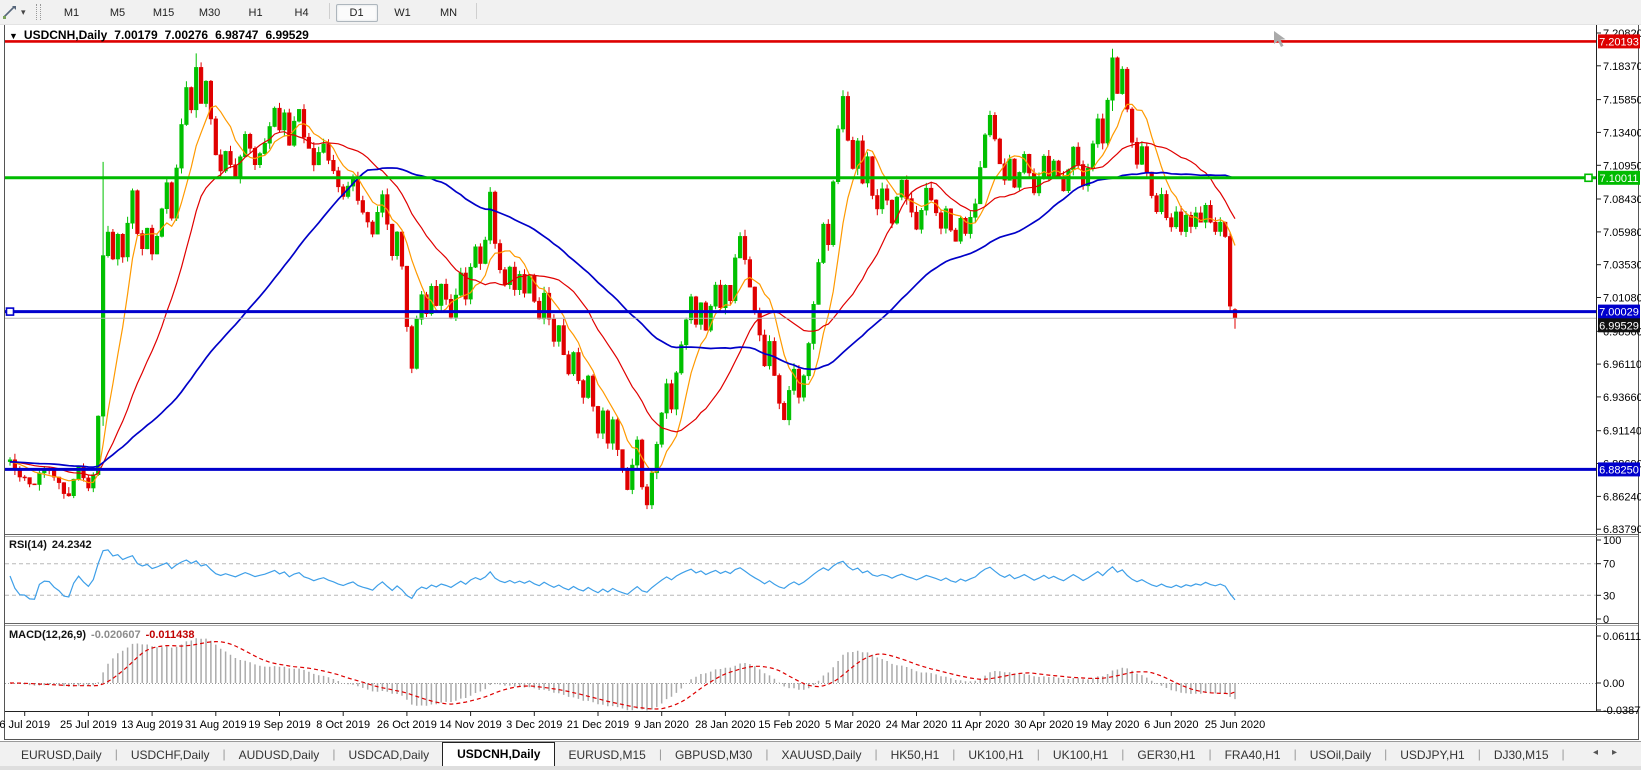 The image size is (1641, 770). I want to click on timeframe-button-h1: H1, so click(256, 13).